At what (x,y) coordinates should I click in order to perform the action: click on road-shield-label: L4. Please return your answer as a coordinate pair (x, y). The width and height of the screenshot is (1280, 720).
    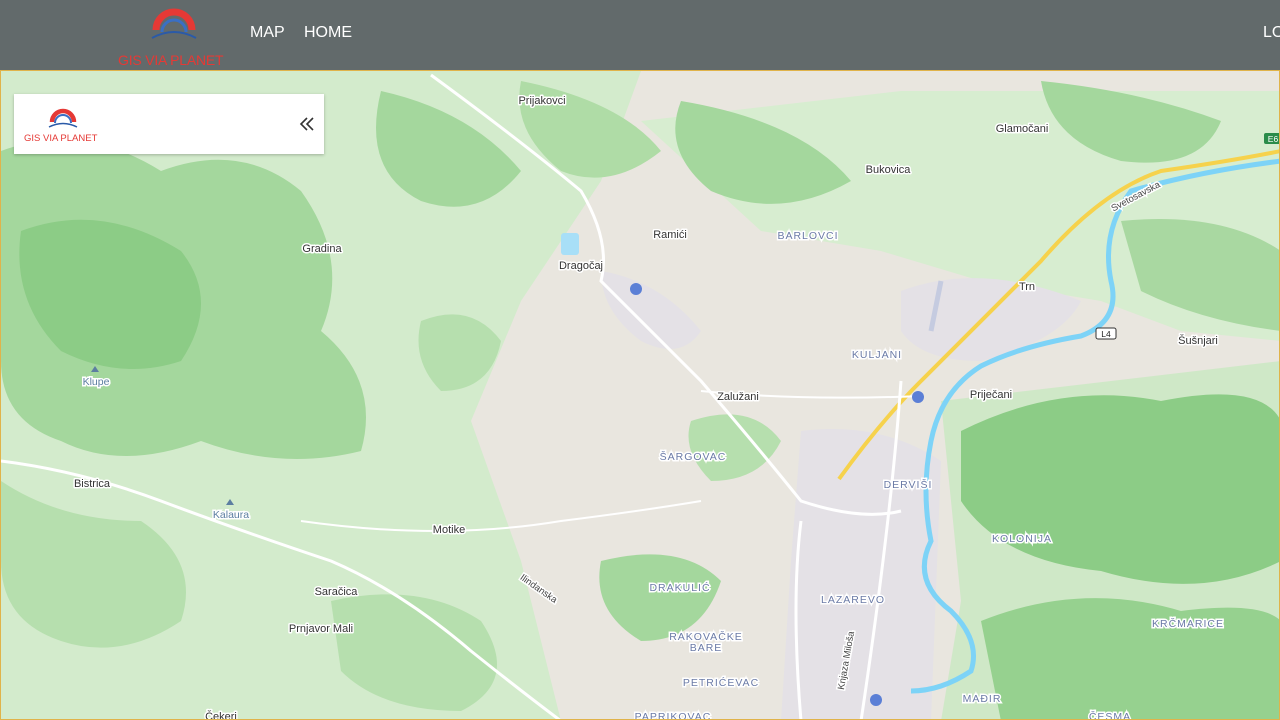
    Looking at the image, I should click on (1106, 334).